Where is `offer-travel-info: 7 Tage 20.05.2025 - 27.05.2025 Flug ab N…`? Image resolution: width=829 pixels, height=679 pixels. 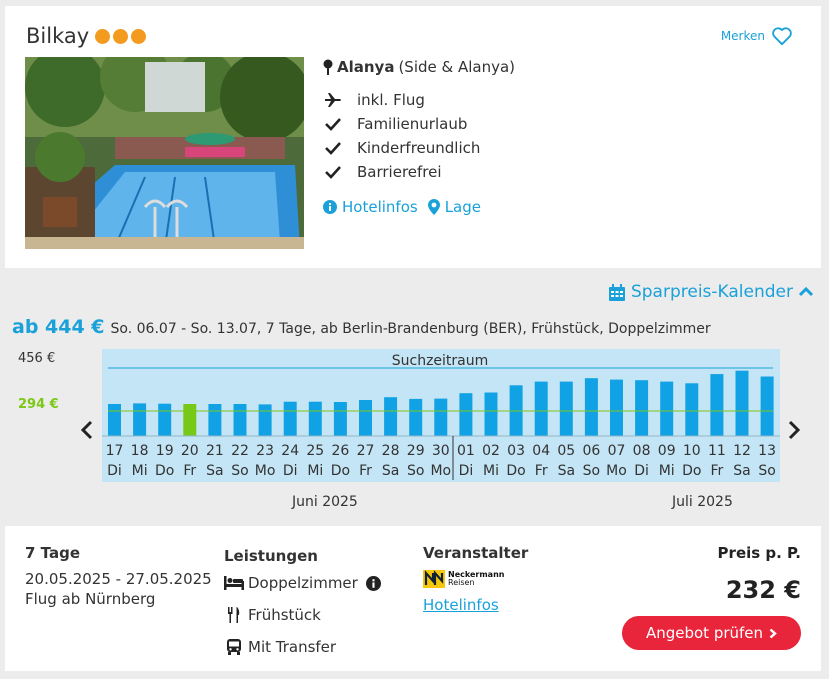
offer-travel-info: 7 Tage 20.05.2025 - 27.05.2025 Flug ab N… is located at coordinates (118, 577).